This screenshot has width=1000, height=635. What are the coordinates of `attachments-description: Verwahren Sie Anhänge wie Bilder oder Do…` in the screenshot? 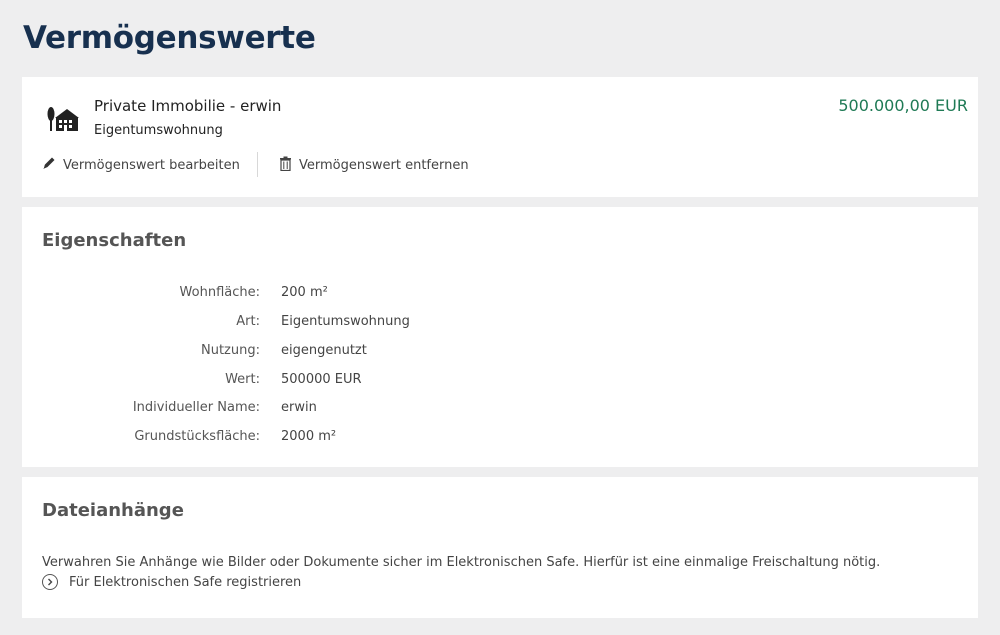 It's located at (461, 562).